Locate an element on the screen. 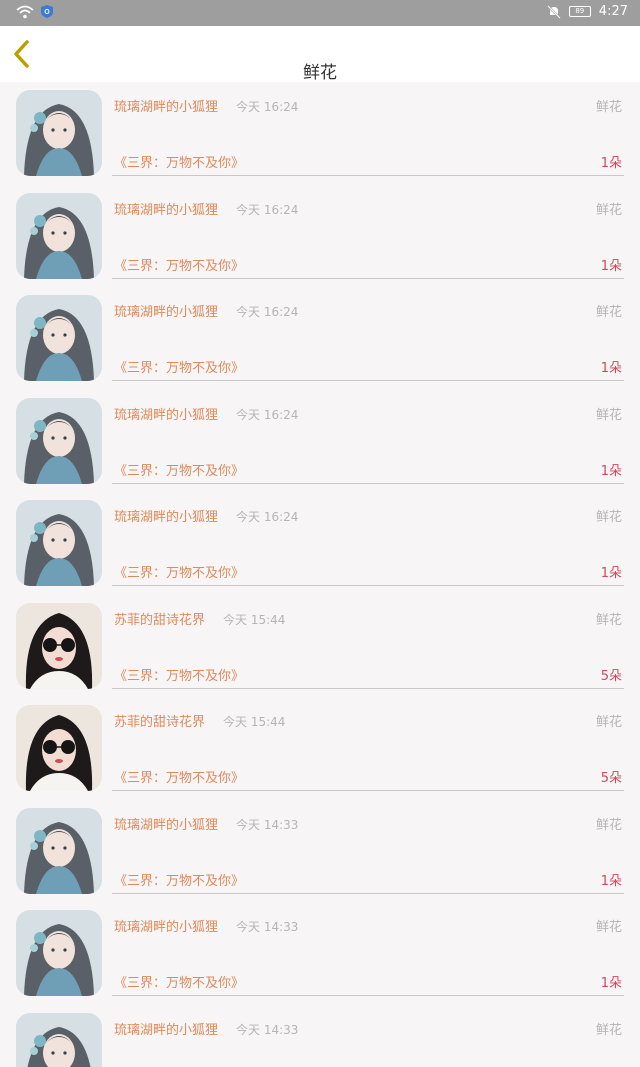 The width and height of the screenshot is (640, 1067). gift-row: 琉璃湖畔的小狐狸 今天 14:33 鲜花 is located at coordinates (320, 1036).